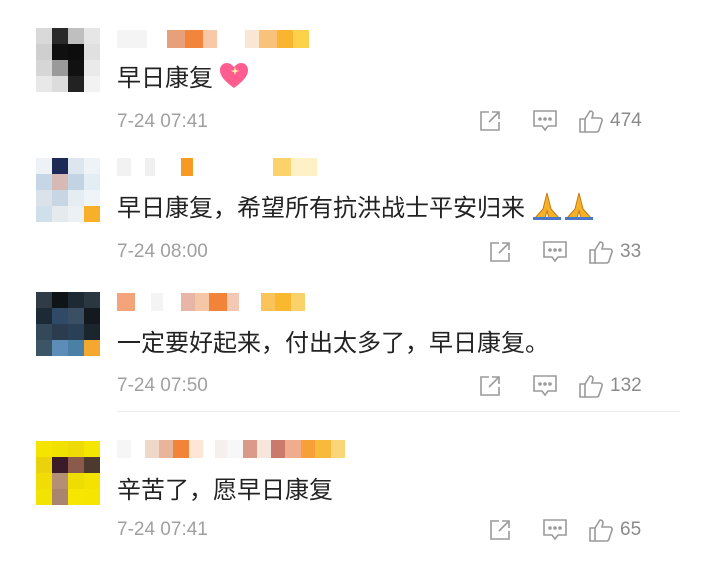 The height and width of the screenshot is (565, 703). I want to click on comment-text-row: 早日康复, so click(183, 77).